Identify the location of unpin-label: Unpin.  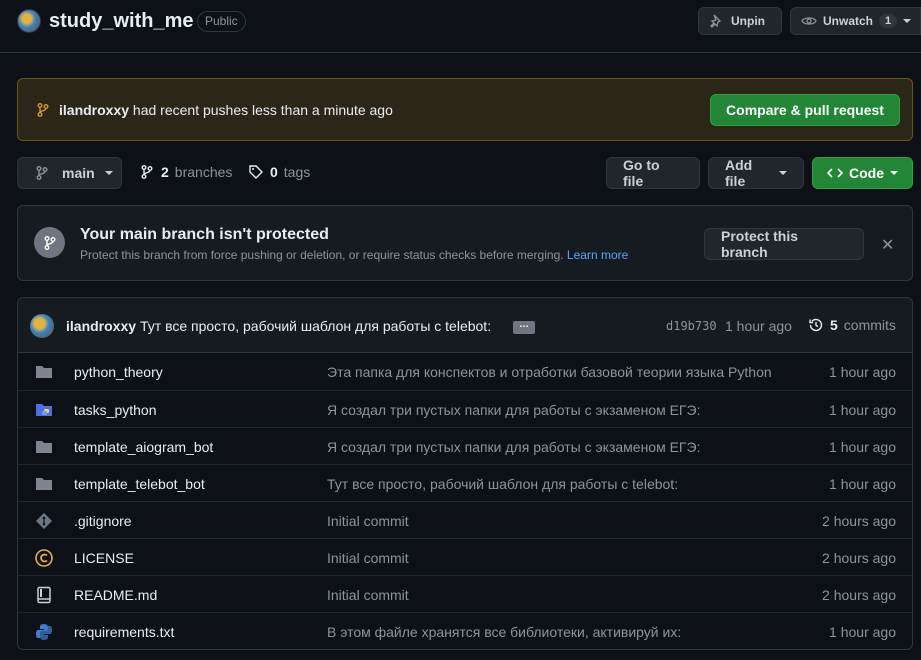
(748, 21).